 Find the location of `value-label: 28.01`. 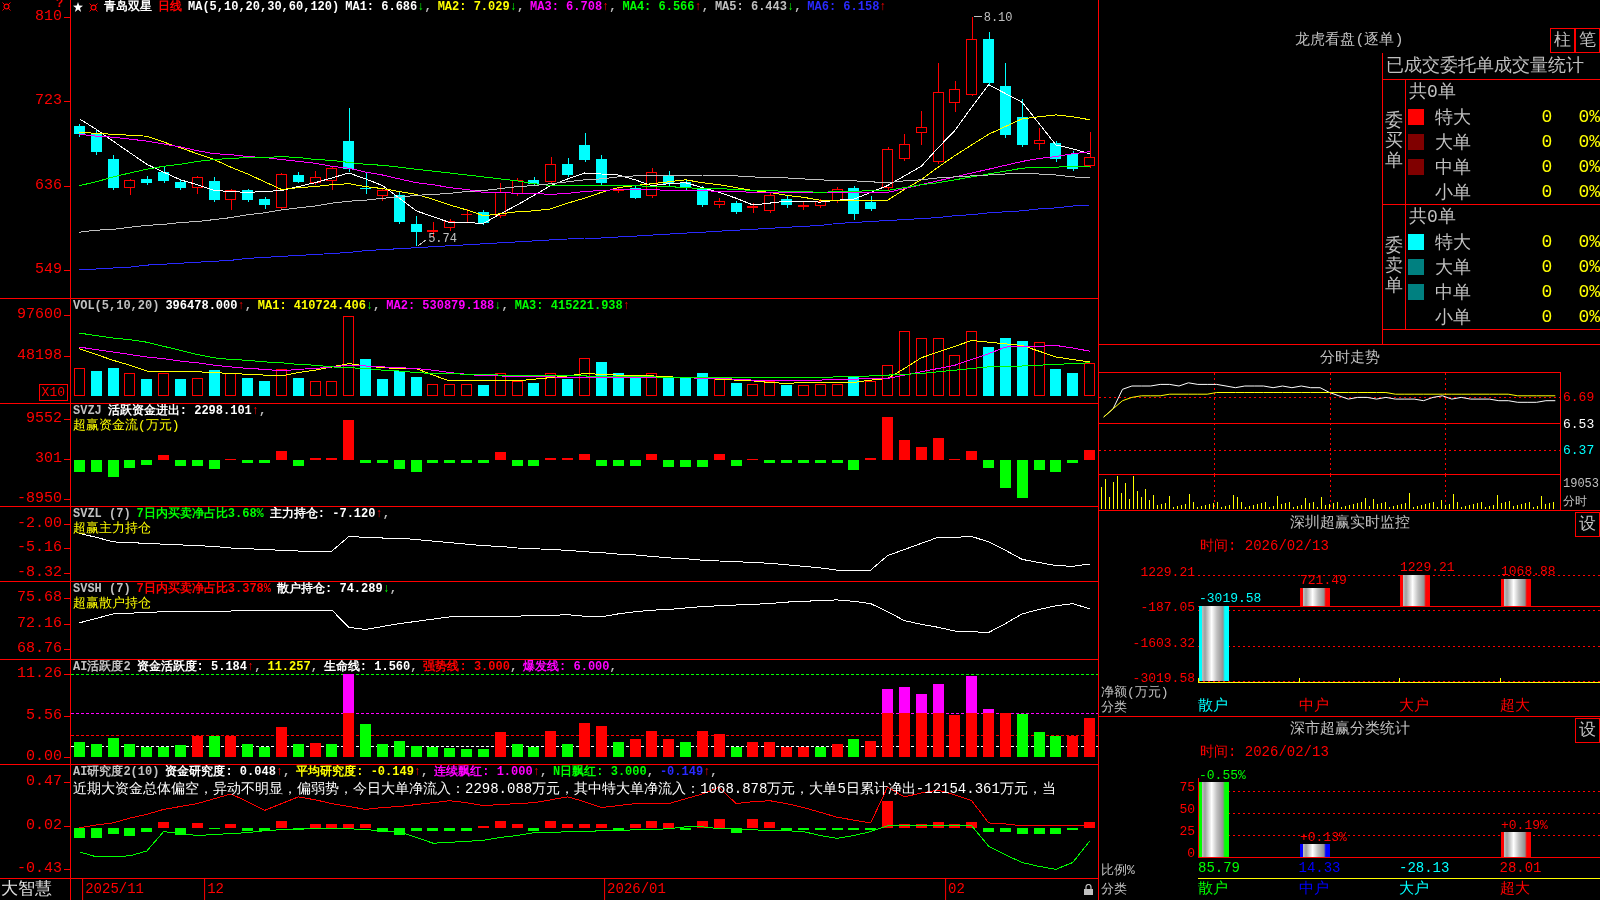

value-label: 28.01 is located at coordinates (1520, 868).